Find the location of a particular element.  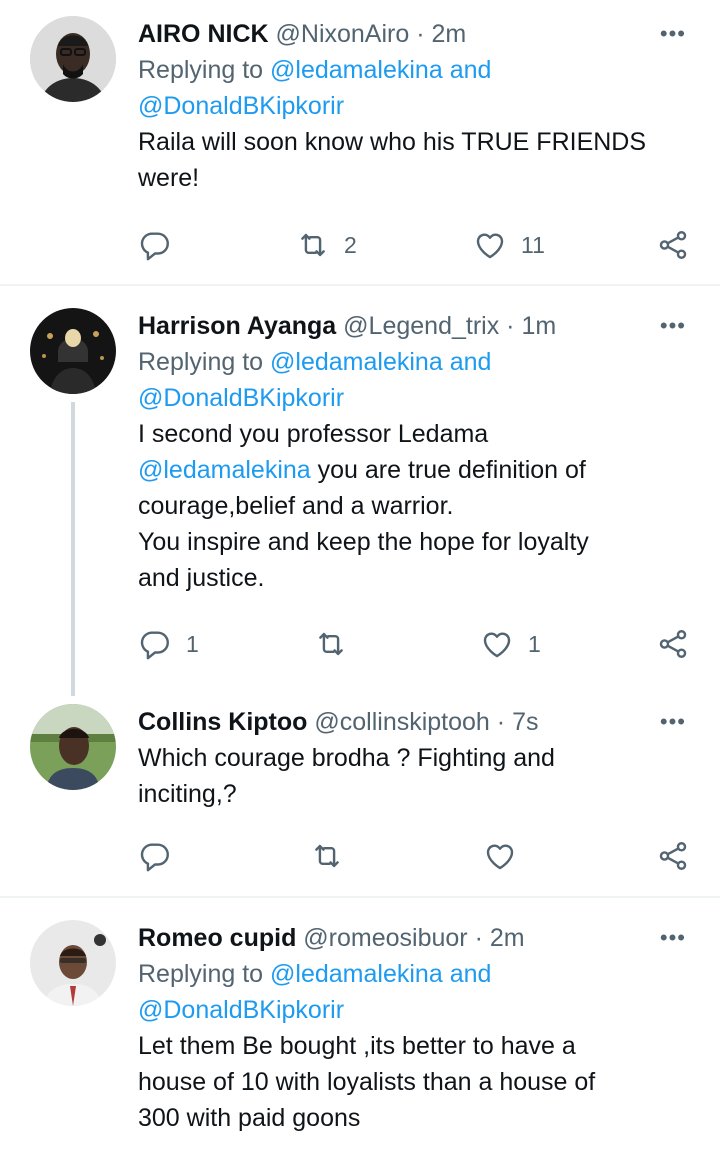

tweet-header: Harrison Ayanga @Legend_trix · 1m is located at coordinates (414, 326).